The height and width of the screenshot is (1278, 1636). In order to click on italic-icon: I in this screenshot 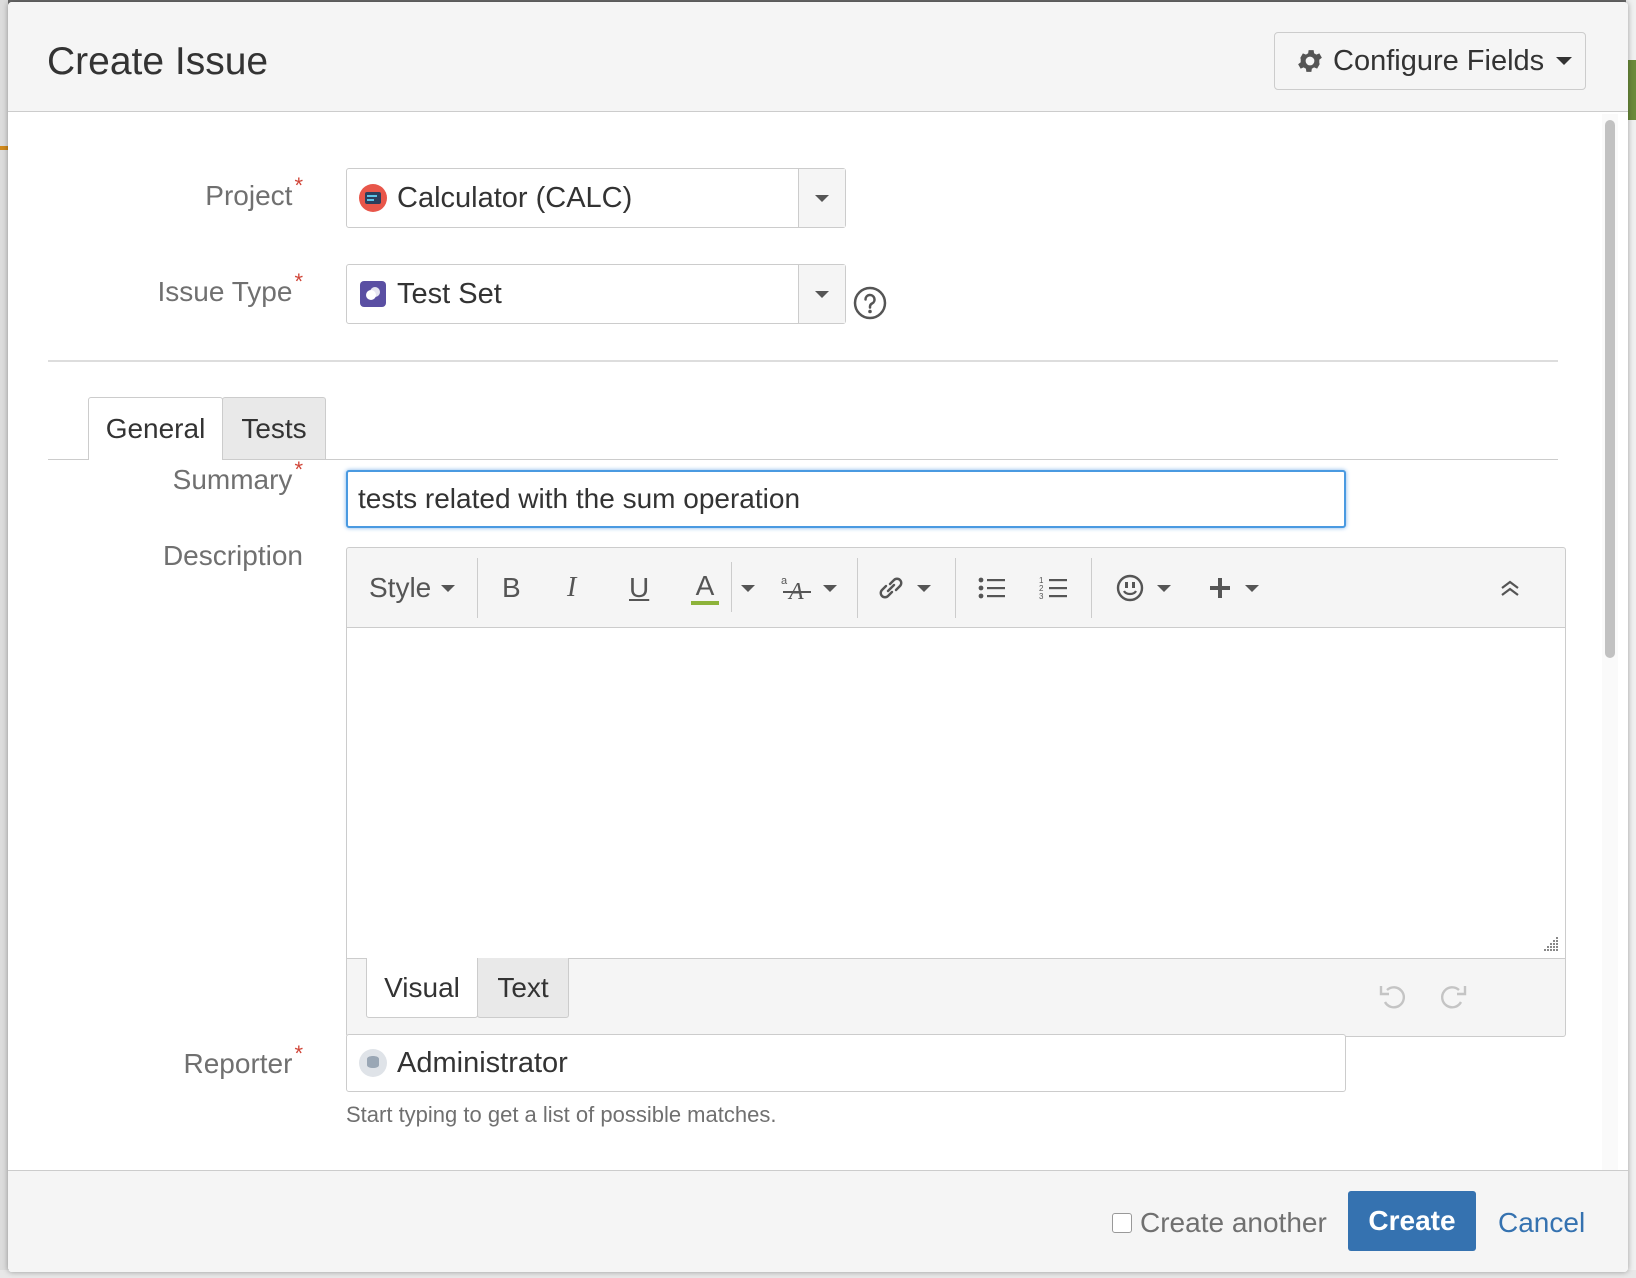, I will do `click(572, 587)`.